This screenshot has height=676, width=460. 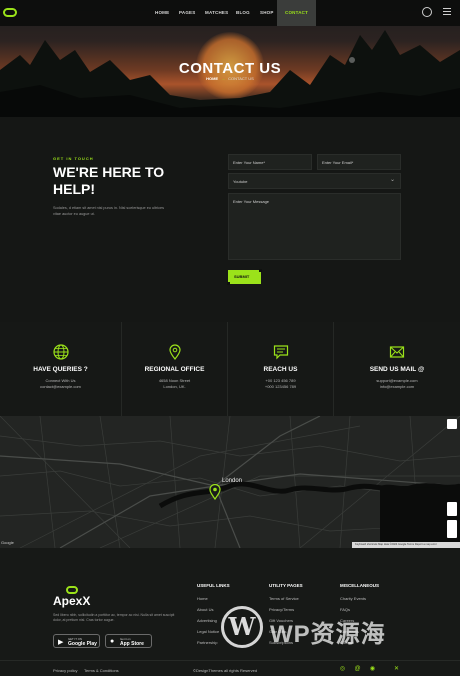 What do you see at coordinates (225, 670) in the screenshot?
I see `copyright: ©DesignThemes all rights Reserved` at bounding box center [225, 670].